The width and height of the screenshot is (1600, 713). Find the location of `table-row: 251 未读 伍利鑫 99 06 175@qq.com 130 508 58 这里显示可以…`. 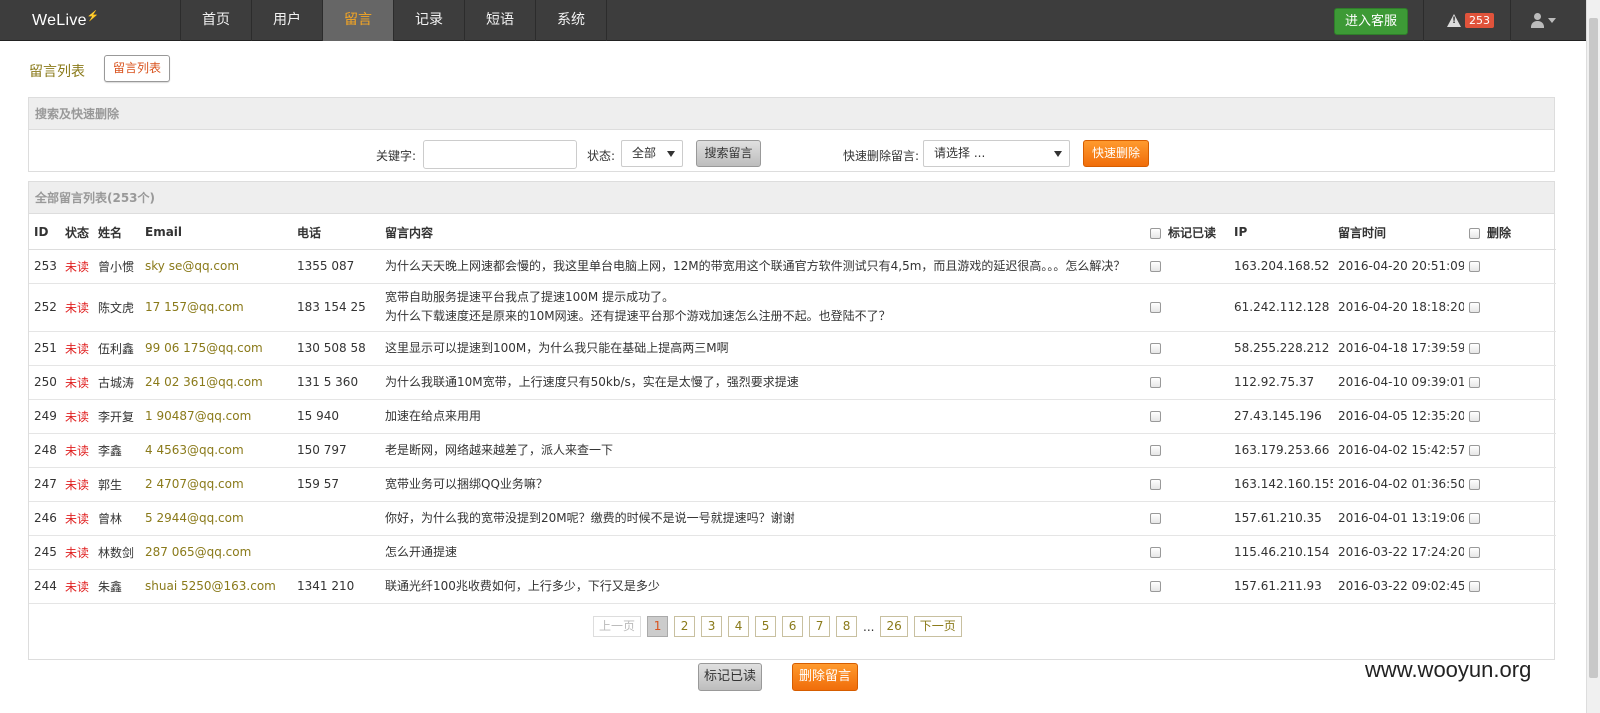

table-row: 251 未读 伍利鑫 99 06 175@qq.com 130 508 58 这里显示可以… is located at coordinates (792, 348).